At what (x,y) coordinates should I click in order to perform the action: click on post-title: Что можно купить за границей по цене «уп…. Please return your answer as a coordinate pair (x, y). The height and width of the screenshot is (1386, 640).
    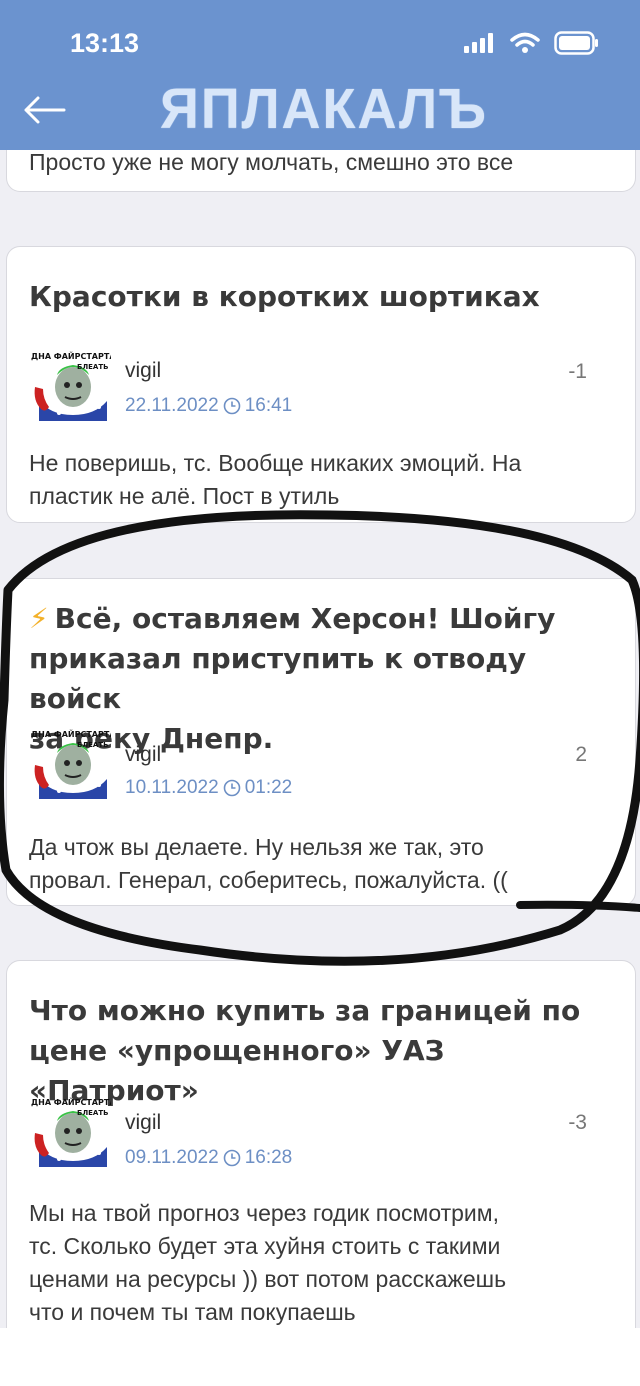
    Looking at the image, I should click on (324, 1051).